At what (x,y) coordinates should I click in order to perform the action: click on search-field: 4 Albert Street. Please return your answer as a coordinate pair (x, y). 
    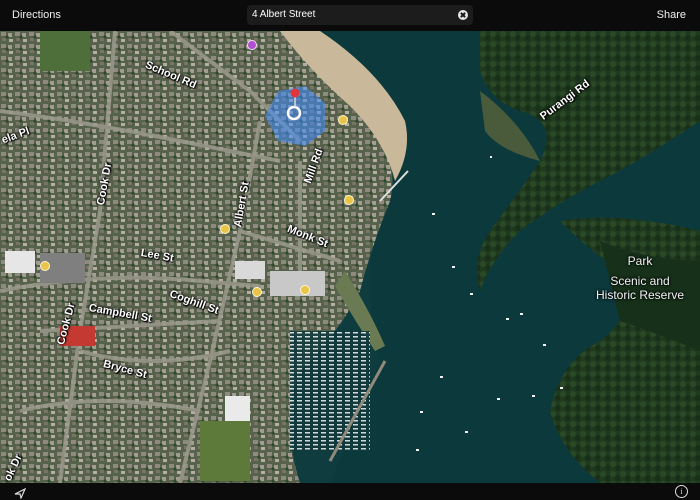
    Looking at the image, I should click on (360, 15).